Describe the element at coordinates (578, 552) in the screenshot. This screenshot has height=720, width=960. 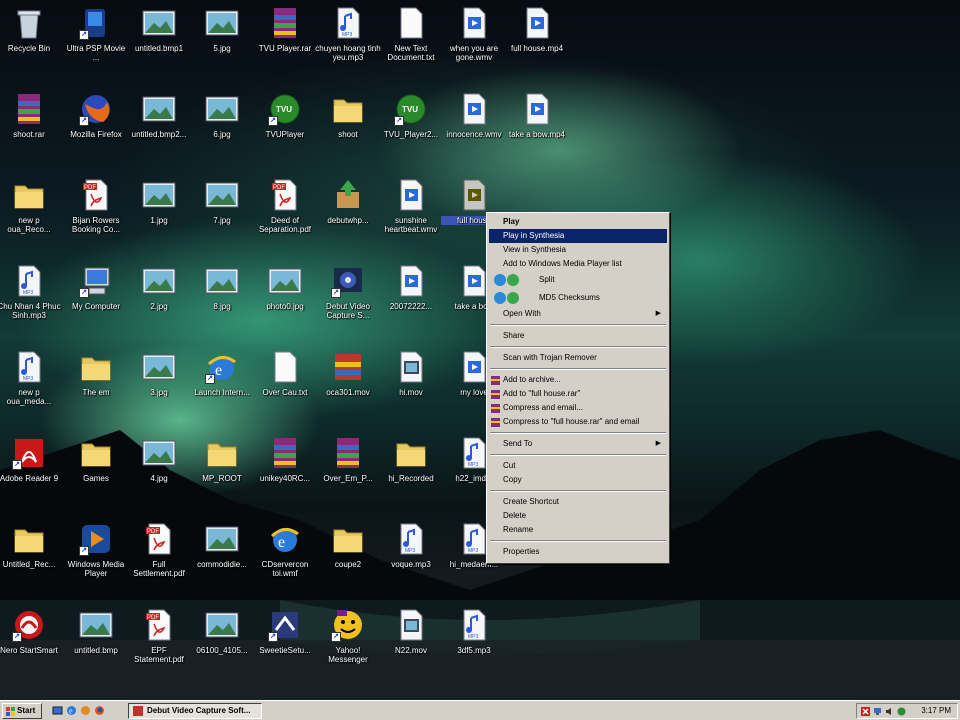
I see `menu-item: Properties` at that location.